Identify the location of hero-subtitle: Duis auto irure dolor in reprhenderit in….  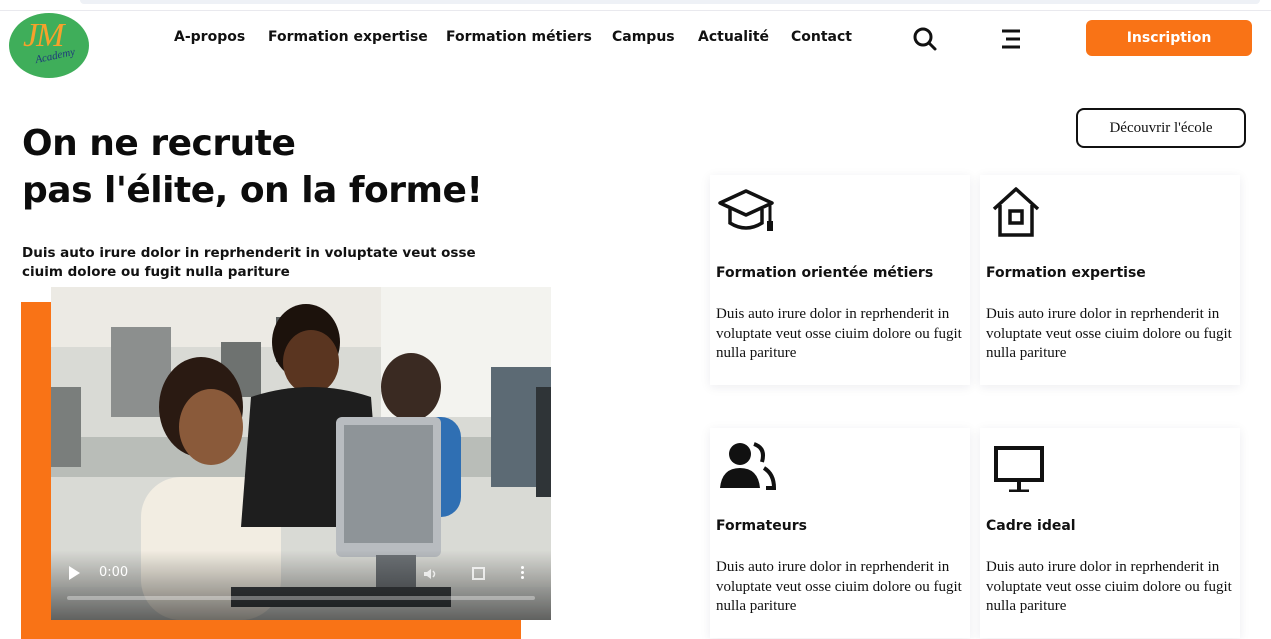
(249, 262).